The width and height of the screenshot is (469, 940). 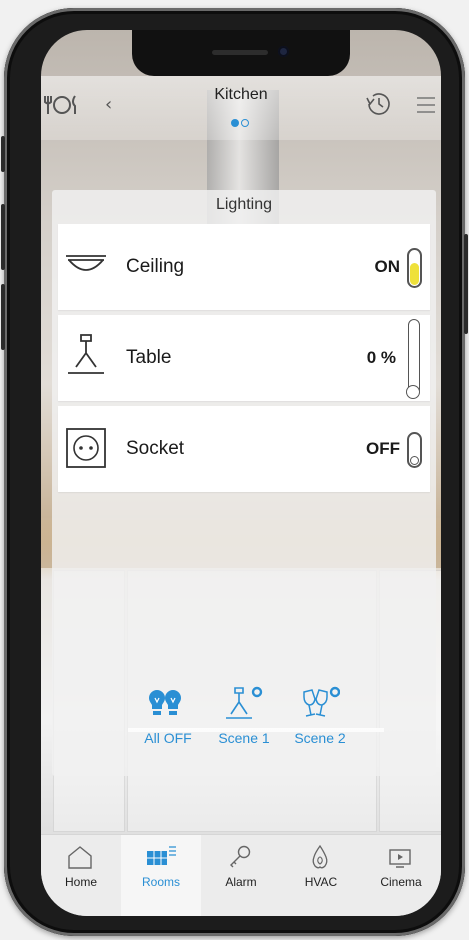 I want to click on row-state: OFF, so click(x=383, y=448).